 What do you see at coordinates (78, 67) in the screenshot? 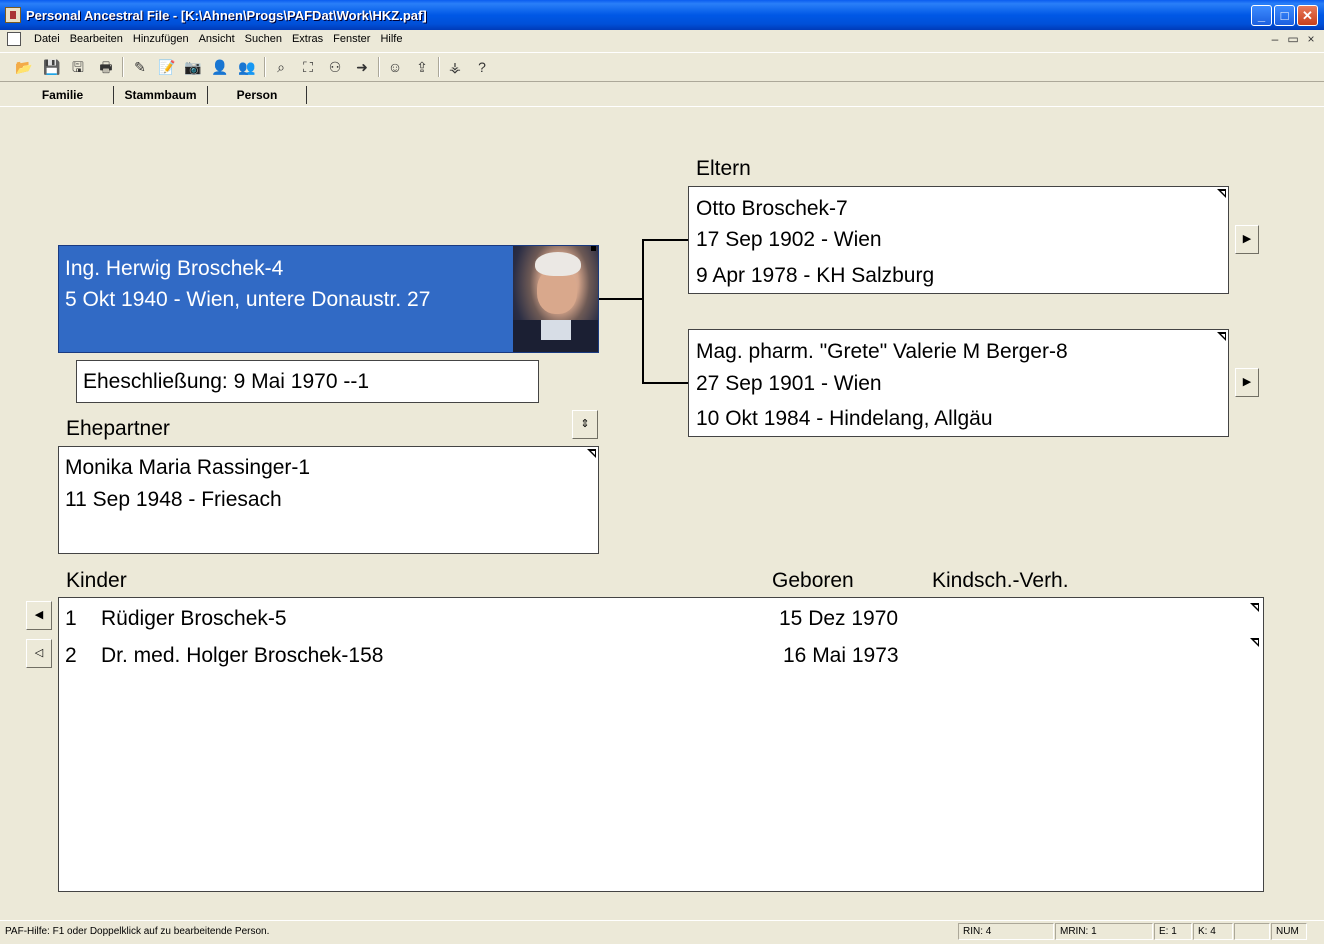
I see `save-as-icon: 🖫` at bounding box center [78, 67].